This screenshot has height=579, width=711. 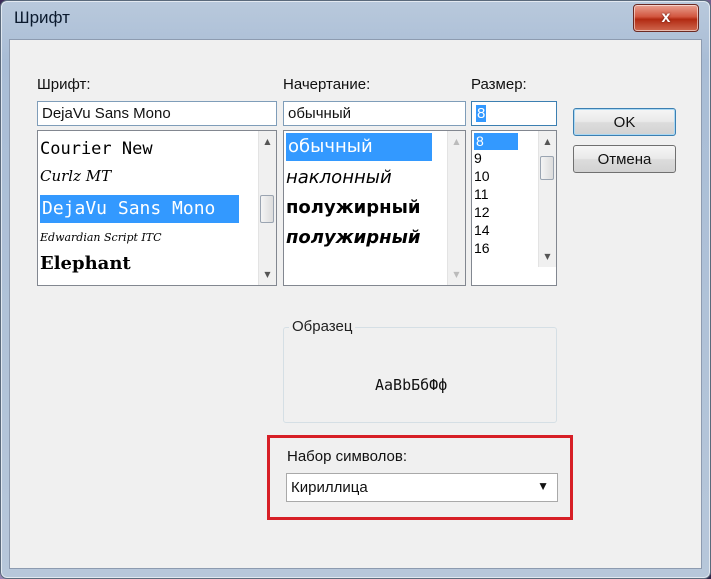 What do you see at coordinates (42, 17) in the screenshot?
I see `window-title: Шрифт` at bounding box center [42, 17].